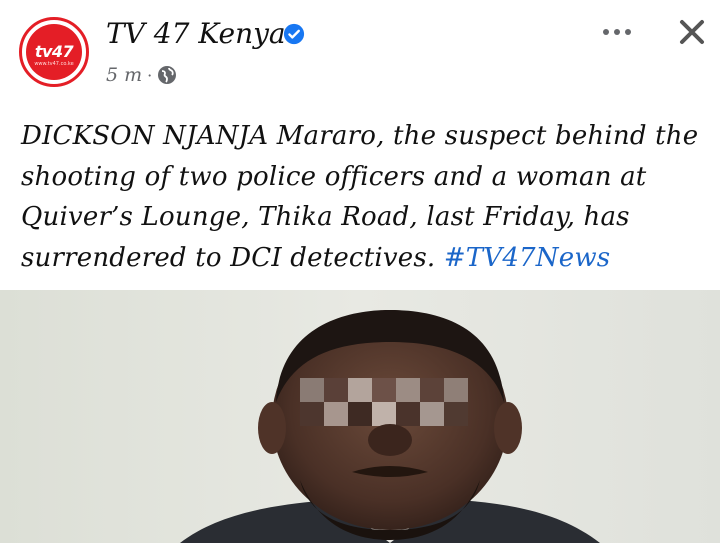 This screenshot has width=720, height=543. Describe the element at coordinates (124, 75) in the screenshot. I see `post-timestamp: 5 m` at that location.